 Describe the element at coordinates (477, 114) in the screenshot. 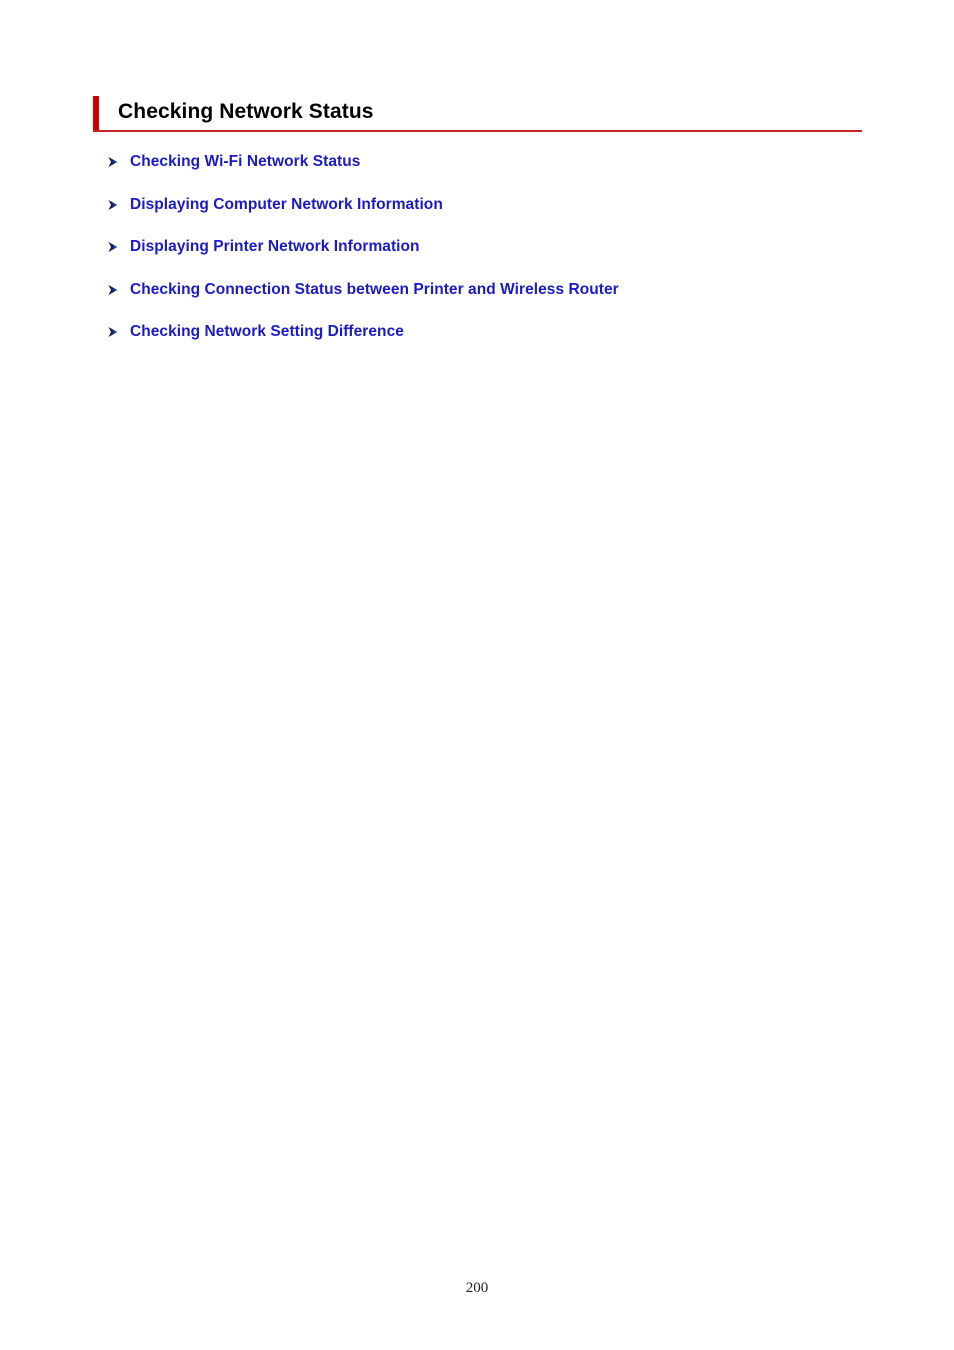

I see `page-header: Checking Network Status` at that location.